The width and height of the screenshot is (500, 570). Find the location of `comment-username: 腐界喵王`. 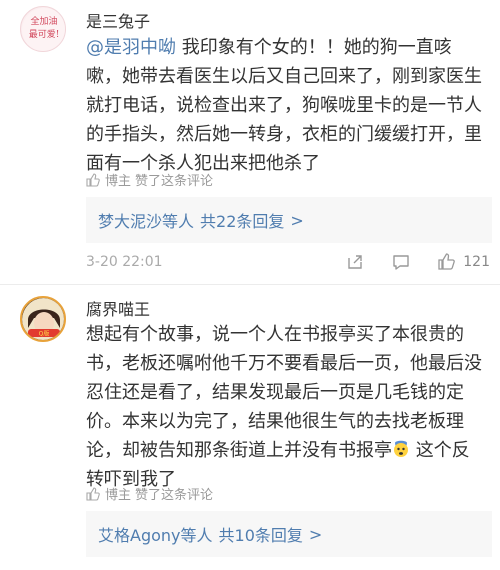

comment-username: 腐界喵王 is located at coordinates (118, 308).